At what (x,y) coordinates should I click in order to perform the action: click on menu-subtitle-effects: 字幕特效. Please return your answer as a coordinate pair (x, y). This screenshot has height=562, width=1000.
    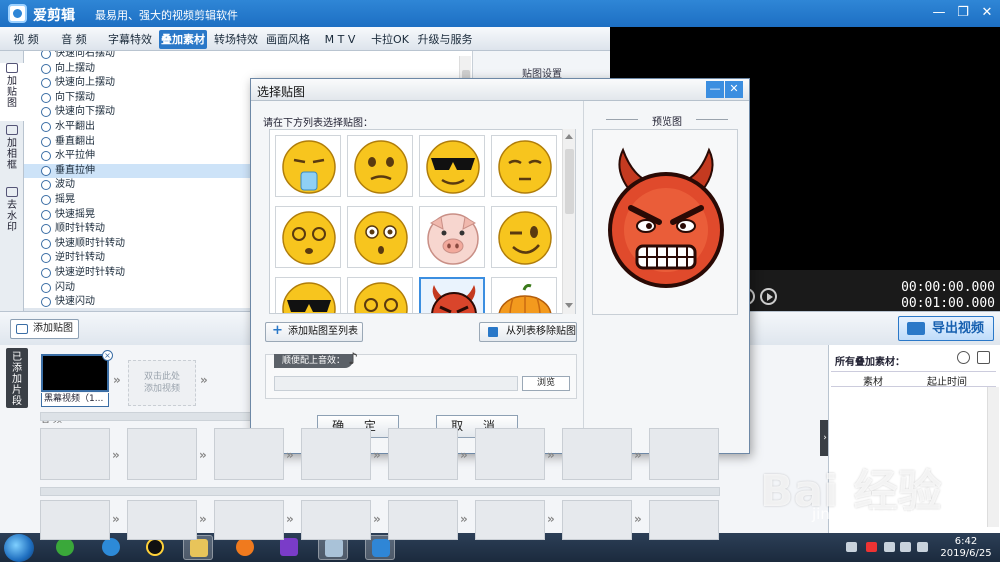
    Looking at the image, I should click on (130, 39).